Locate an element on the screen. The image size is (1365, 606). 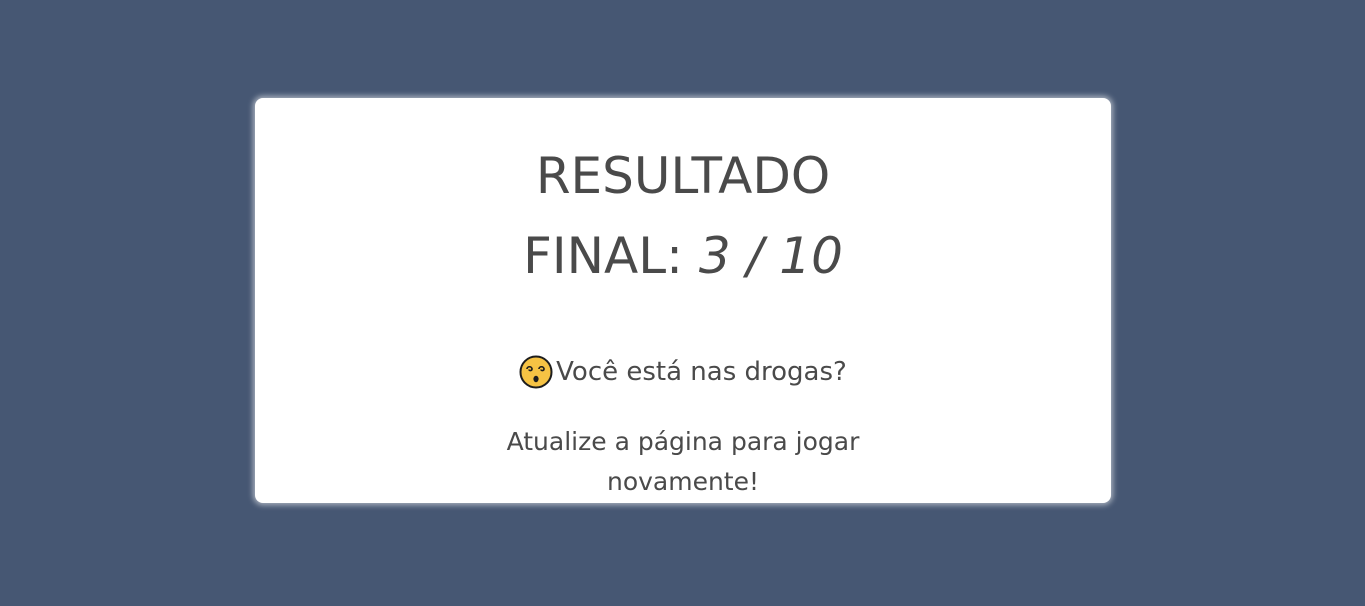
result-message: Você está nas drogas? is located at coordinates (683, 372).